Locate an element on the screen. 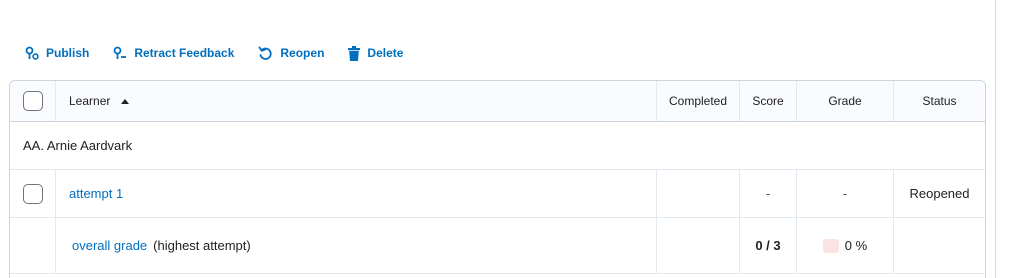 The width and height of the screenshot is (1023, 278). header-completed: Completed is located at coordinates (697, 101).